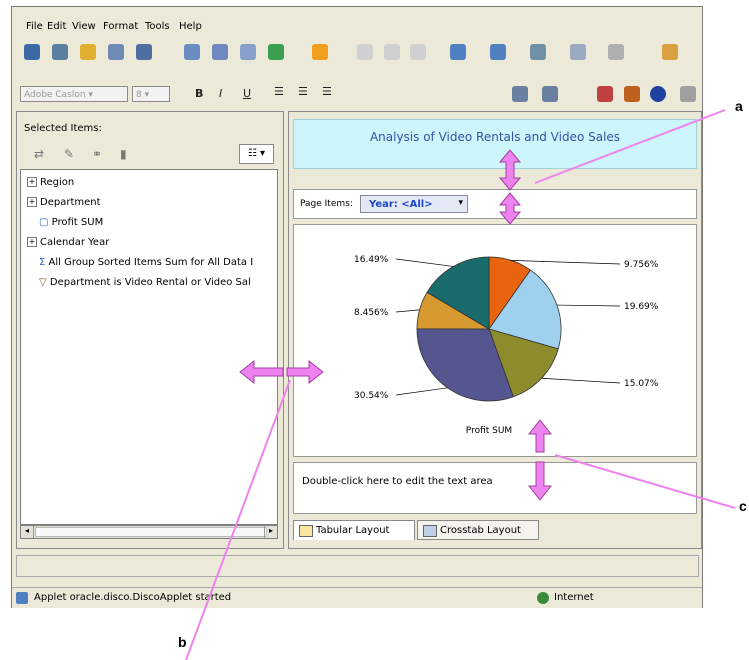  What do you see at coordinates (630, 146) in the screenshot?
I see `callout-line-a` at bounding box center [630, 146].